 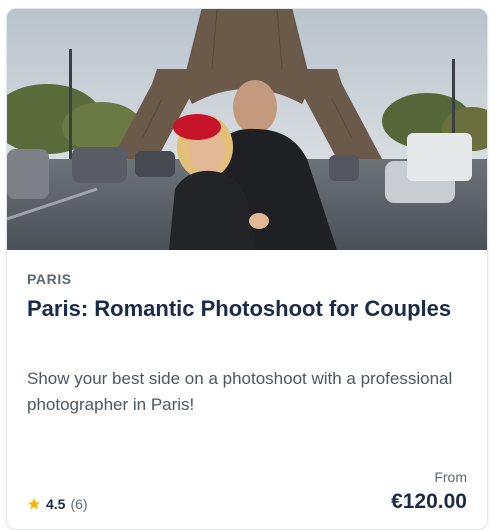 What do you see at coordinates (247, 308) in the screenshot?
I see `activity-title: Paris: Romantic Photoshoot for Couples` at bounding box center [247, 308].